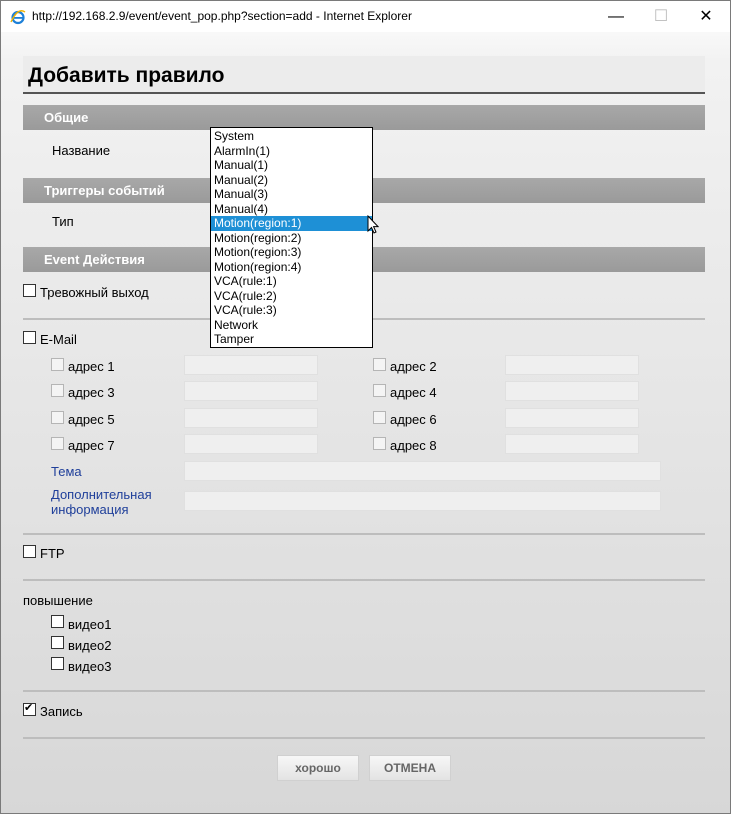 The height and width of the screenshot is (814, 731). Describe the element at coordinates (91, 445) in the screenshot. I see `address-7-label: адрес 7` at that location.